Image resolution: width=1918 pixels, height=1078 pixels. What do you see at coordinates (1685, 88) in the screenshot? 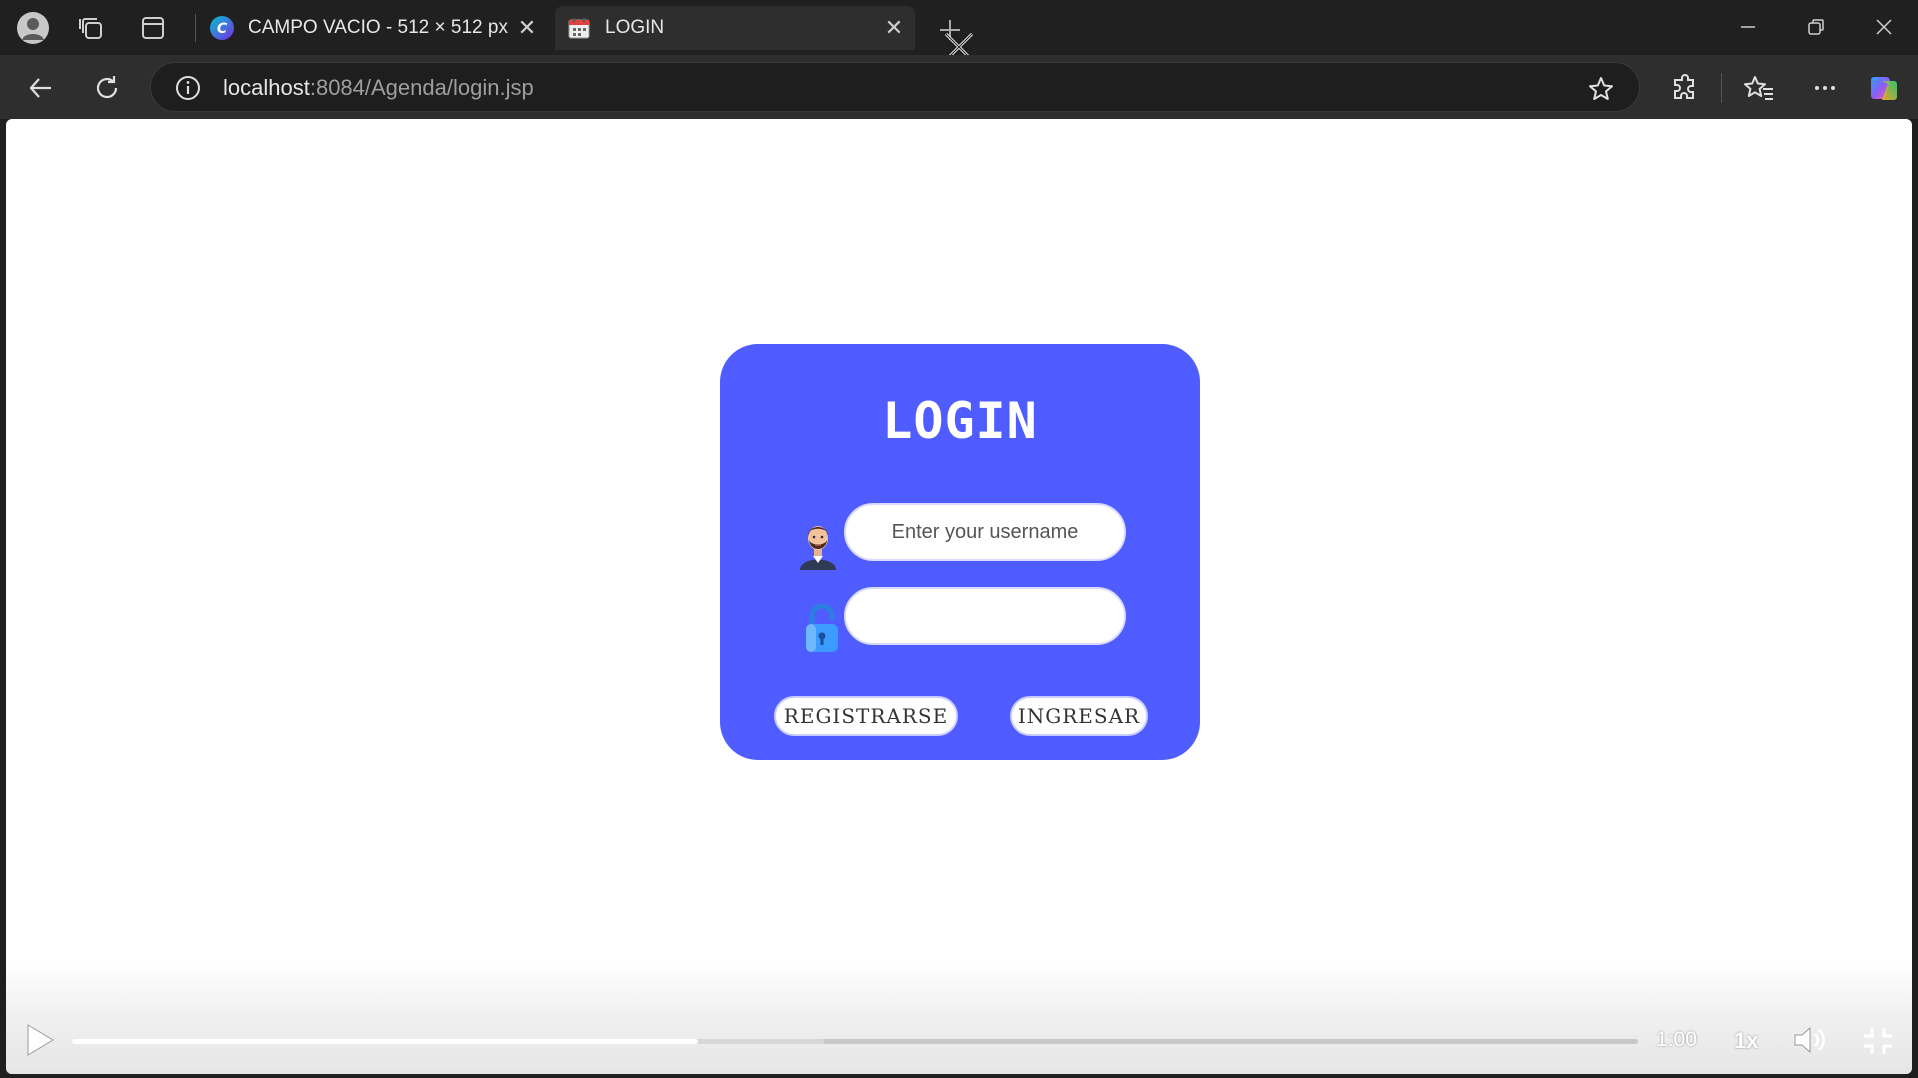
I see `extensions-icon` at bounding box center [1685, 88].